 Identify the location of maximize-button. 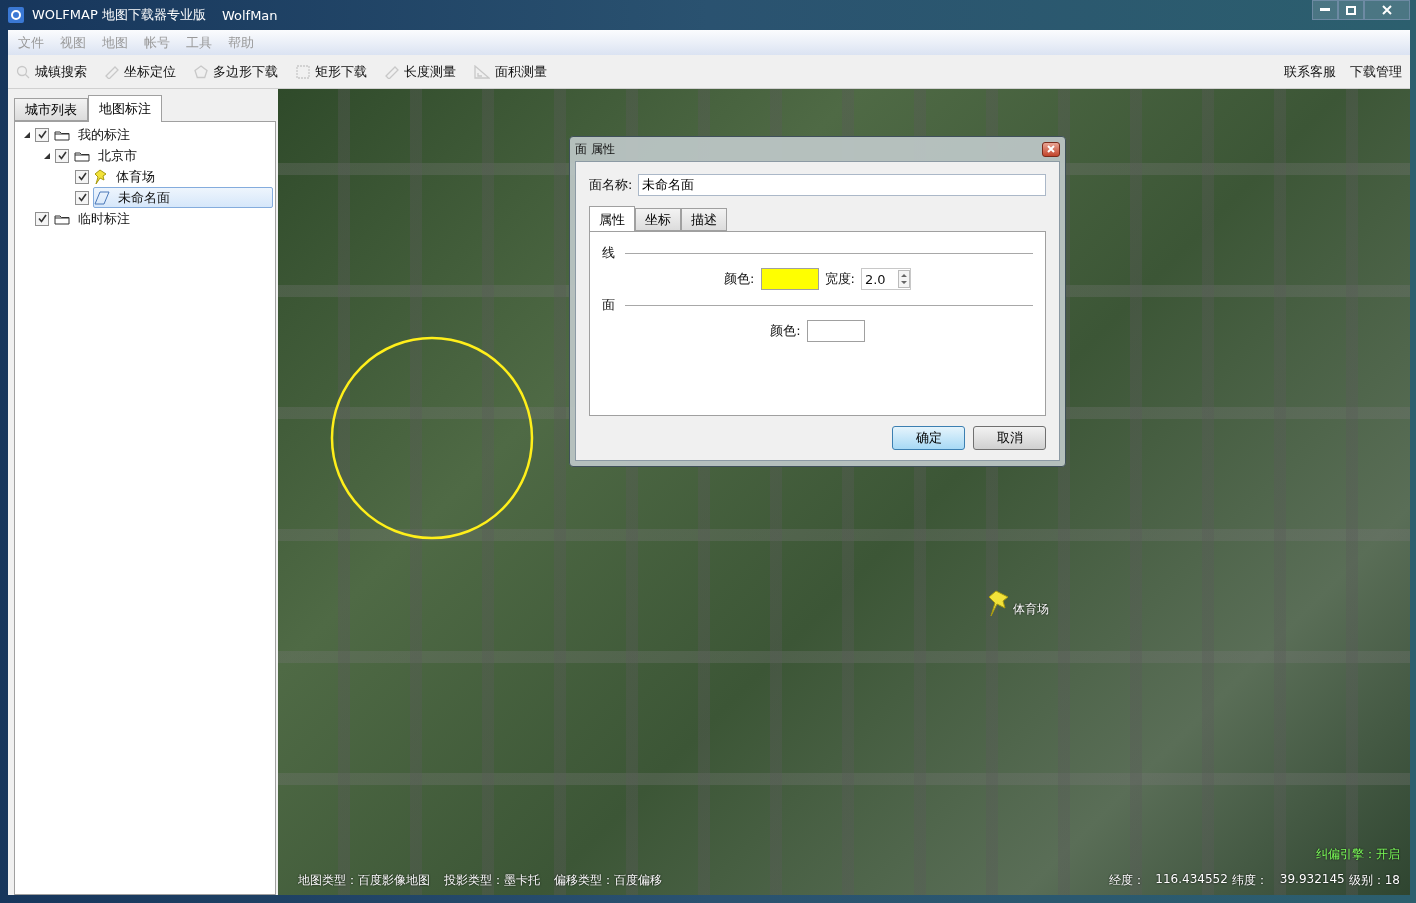
(1351, 10).